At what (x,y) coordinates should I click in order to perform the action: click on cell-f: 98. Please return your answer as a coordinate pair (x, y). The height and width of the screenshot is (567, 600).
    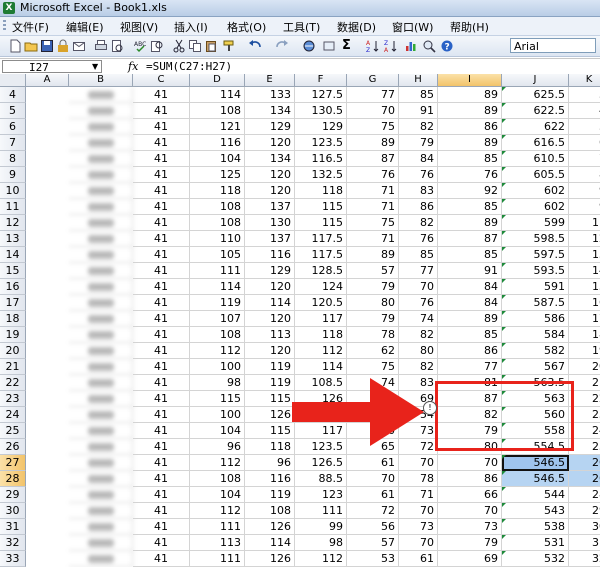
    Looking at the image, I should click on (321, 543).